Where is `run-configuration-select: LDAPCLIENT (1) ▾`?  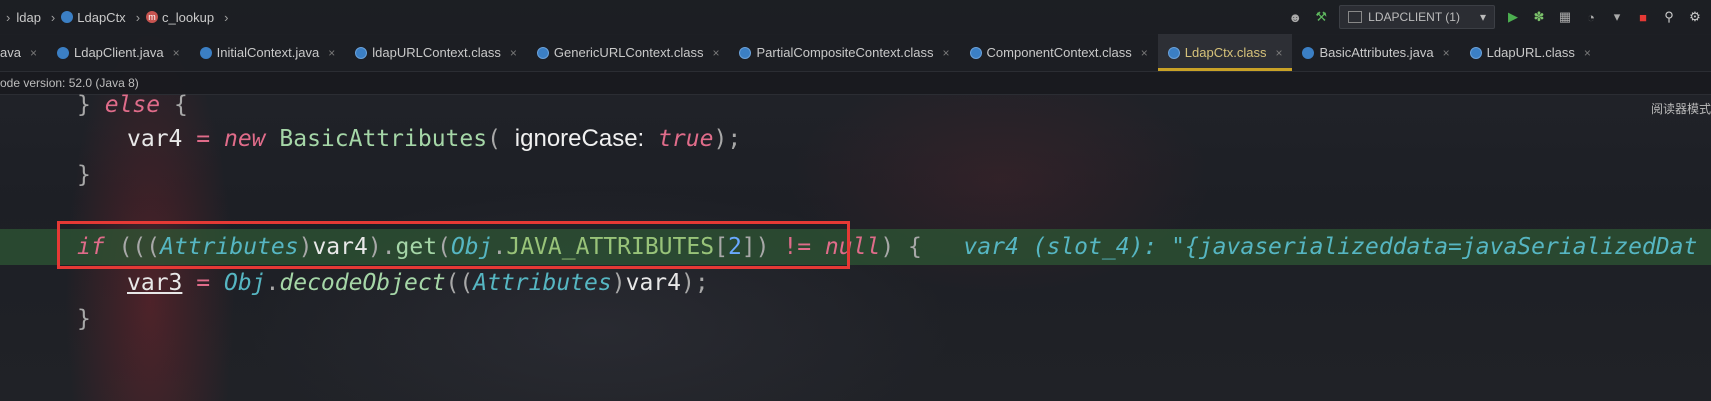 run-configuration-select: LDAPCLIENT (1) ▾ is located at coordinates (1417, 17).